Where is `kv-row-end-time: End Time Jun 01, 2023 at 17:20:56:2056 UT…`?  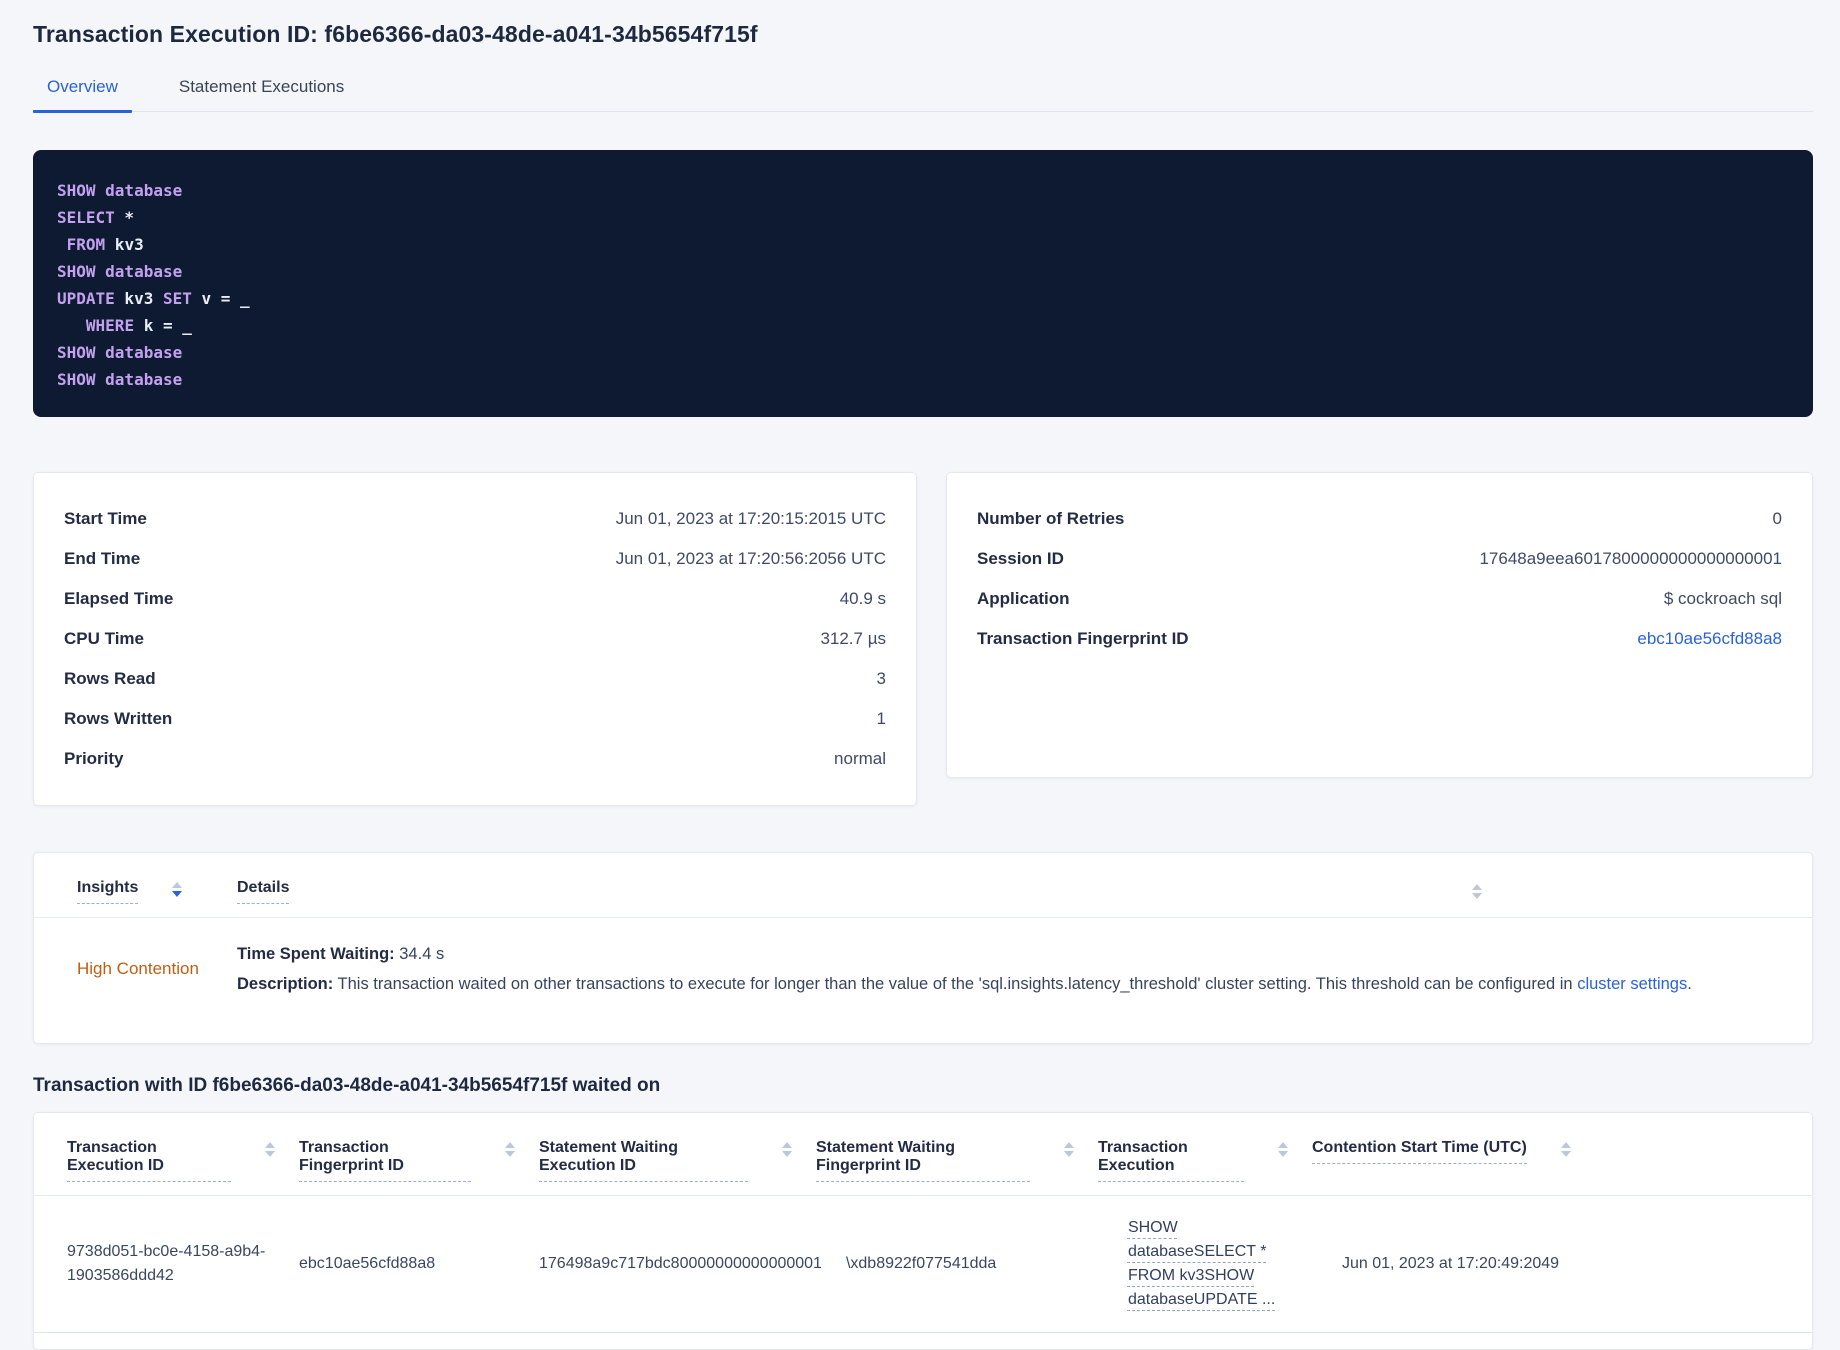 kv-row-end-time: End Time Jun 01, 2023 at 17:20:56:2056 UT… is located at coordinates (475, 559).